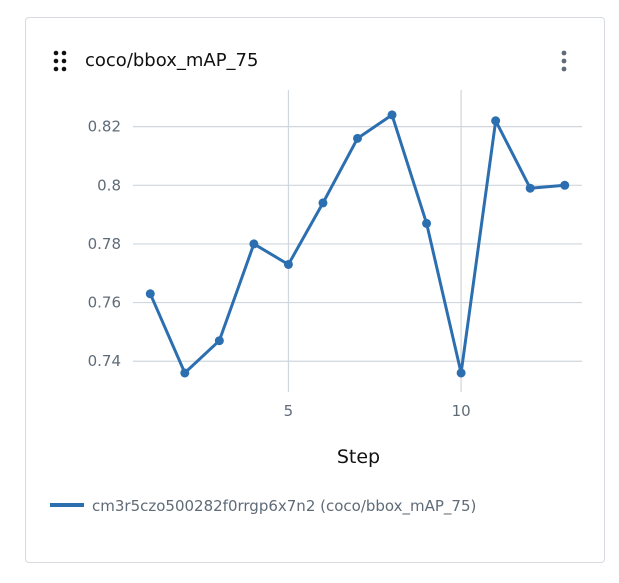 The height and width of the screenshot is (583, 619). Describe the element at coordinates (109, 185) in the screenshot. I see `y-tick-label: 0.8` at that location.